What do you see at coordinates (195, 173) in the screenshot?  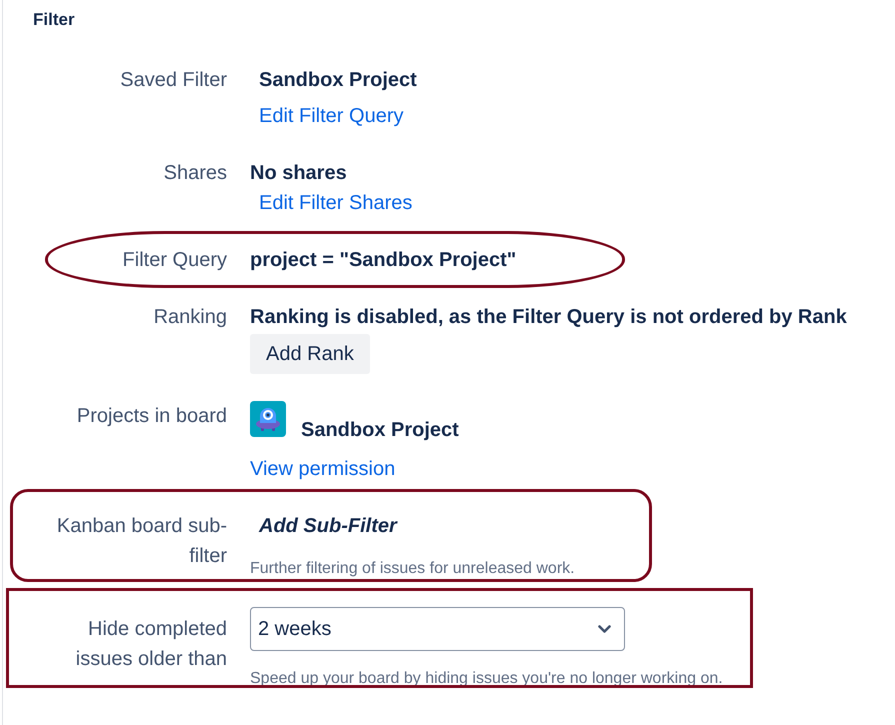 I see `field-label: Shares` at bounding box center [195, 173].